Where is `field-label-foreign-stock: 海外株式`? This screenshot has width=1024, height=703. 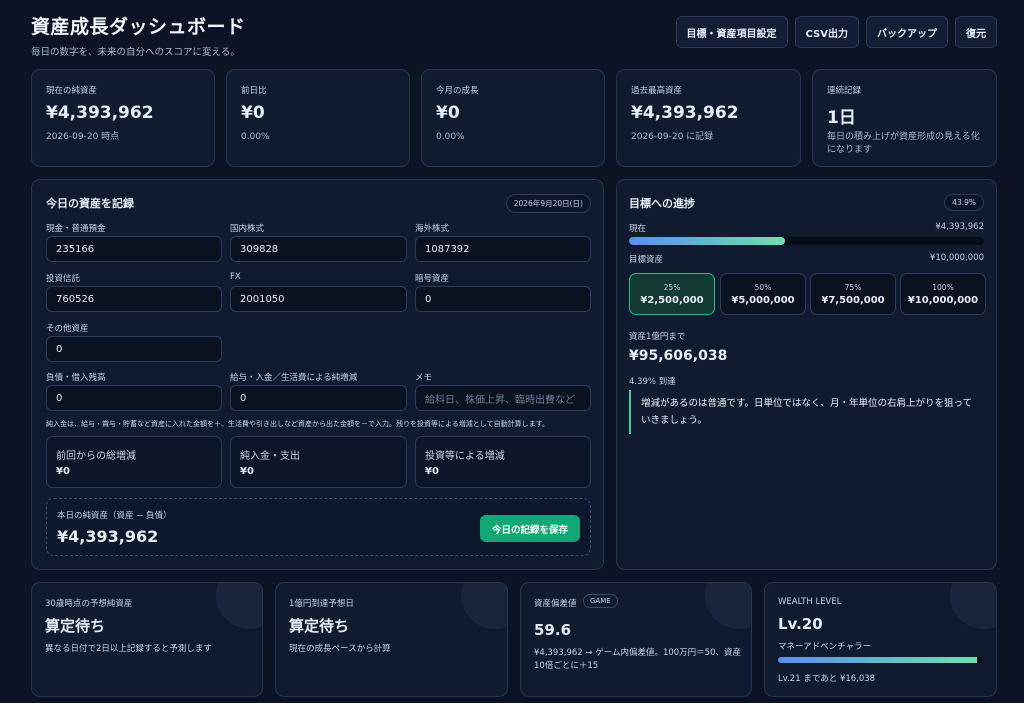
field-label-foreign-stock: 海外株式 is located at coordinates (432, 229).